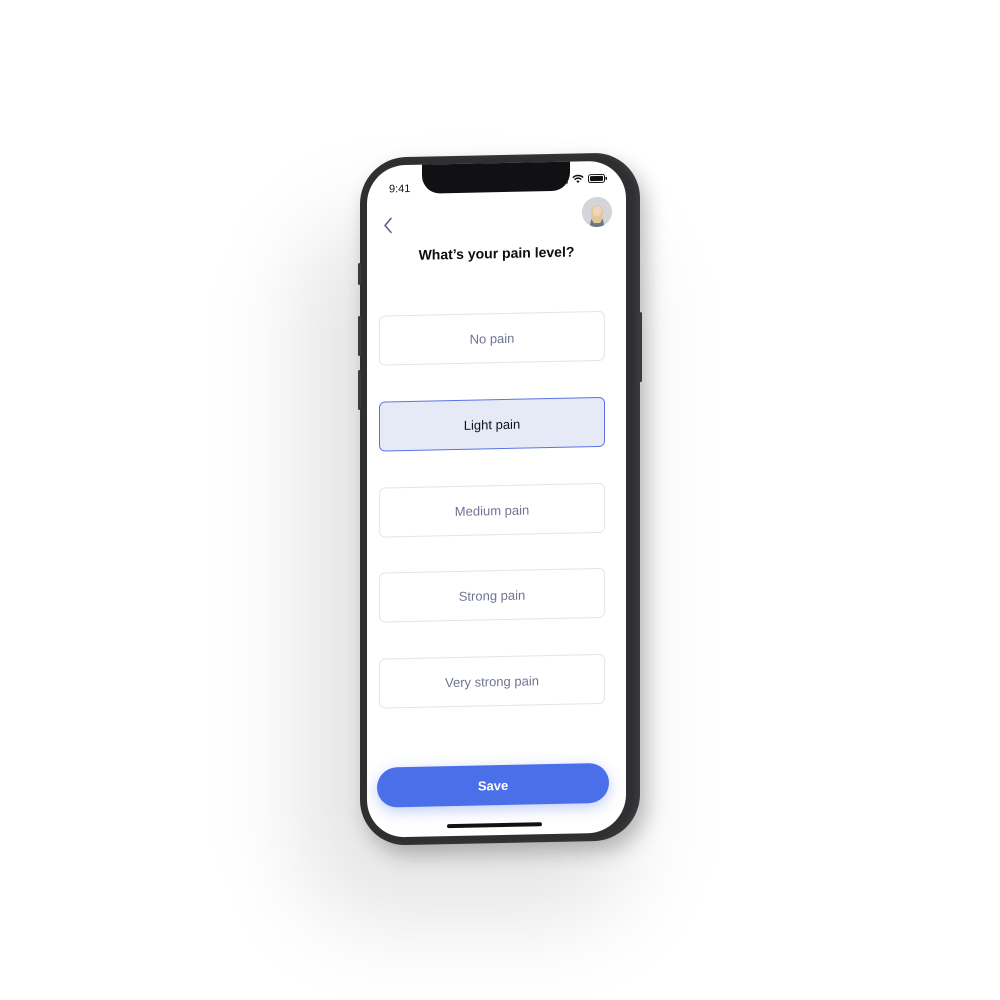  I want to click on back-button, so click(388, 225).